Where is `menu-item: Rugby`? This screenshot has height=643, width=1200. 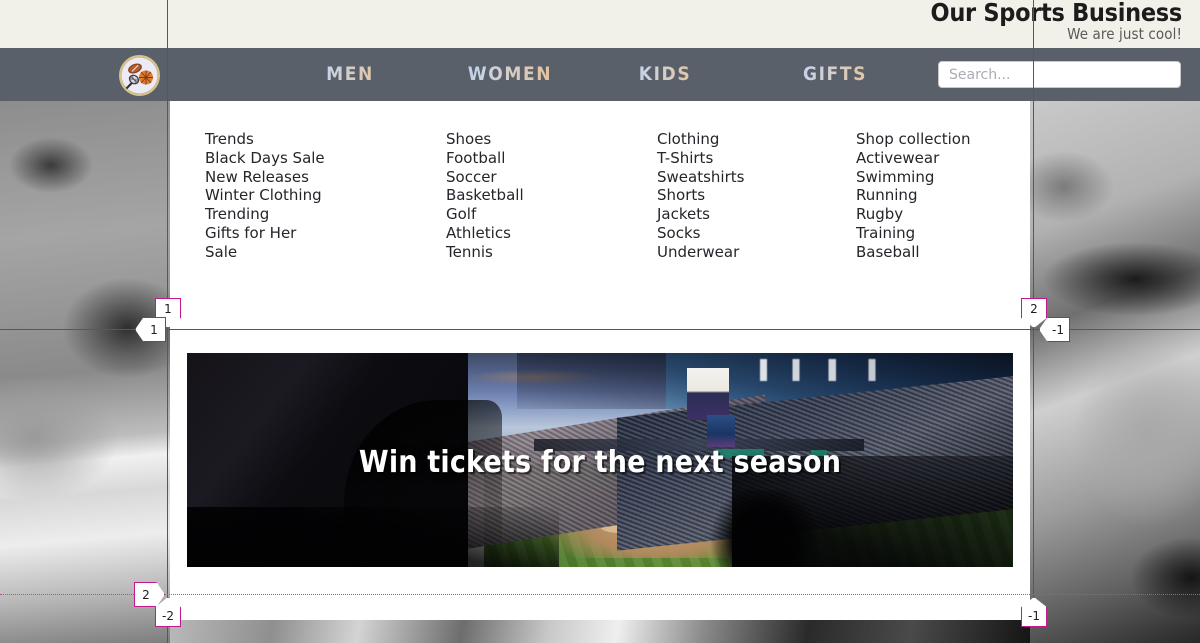 menu-item: Rugby is located at coordinates (913, 214).